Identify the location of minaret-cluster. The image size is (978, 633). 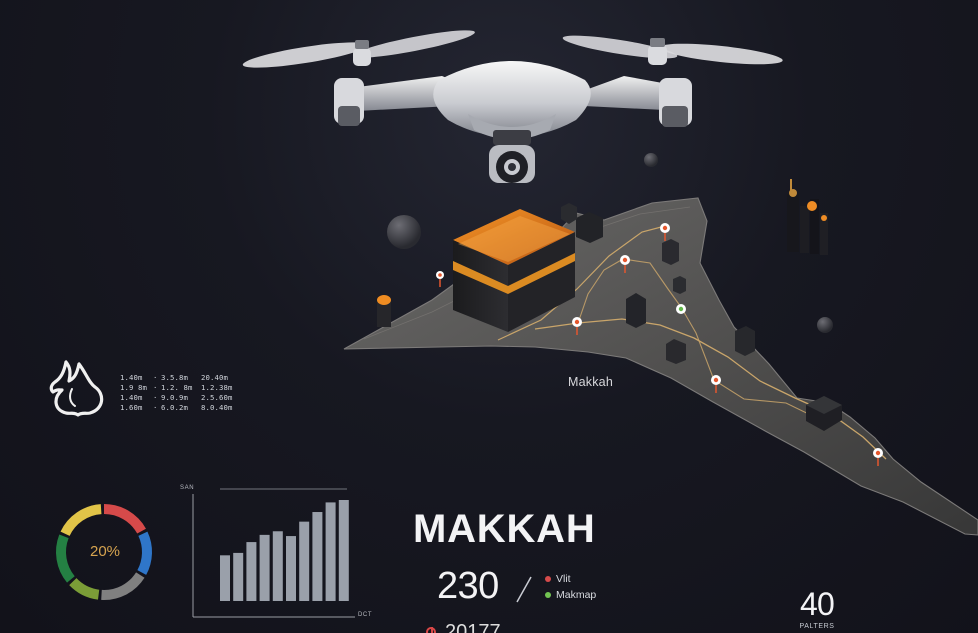
(807, 217).